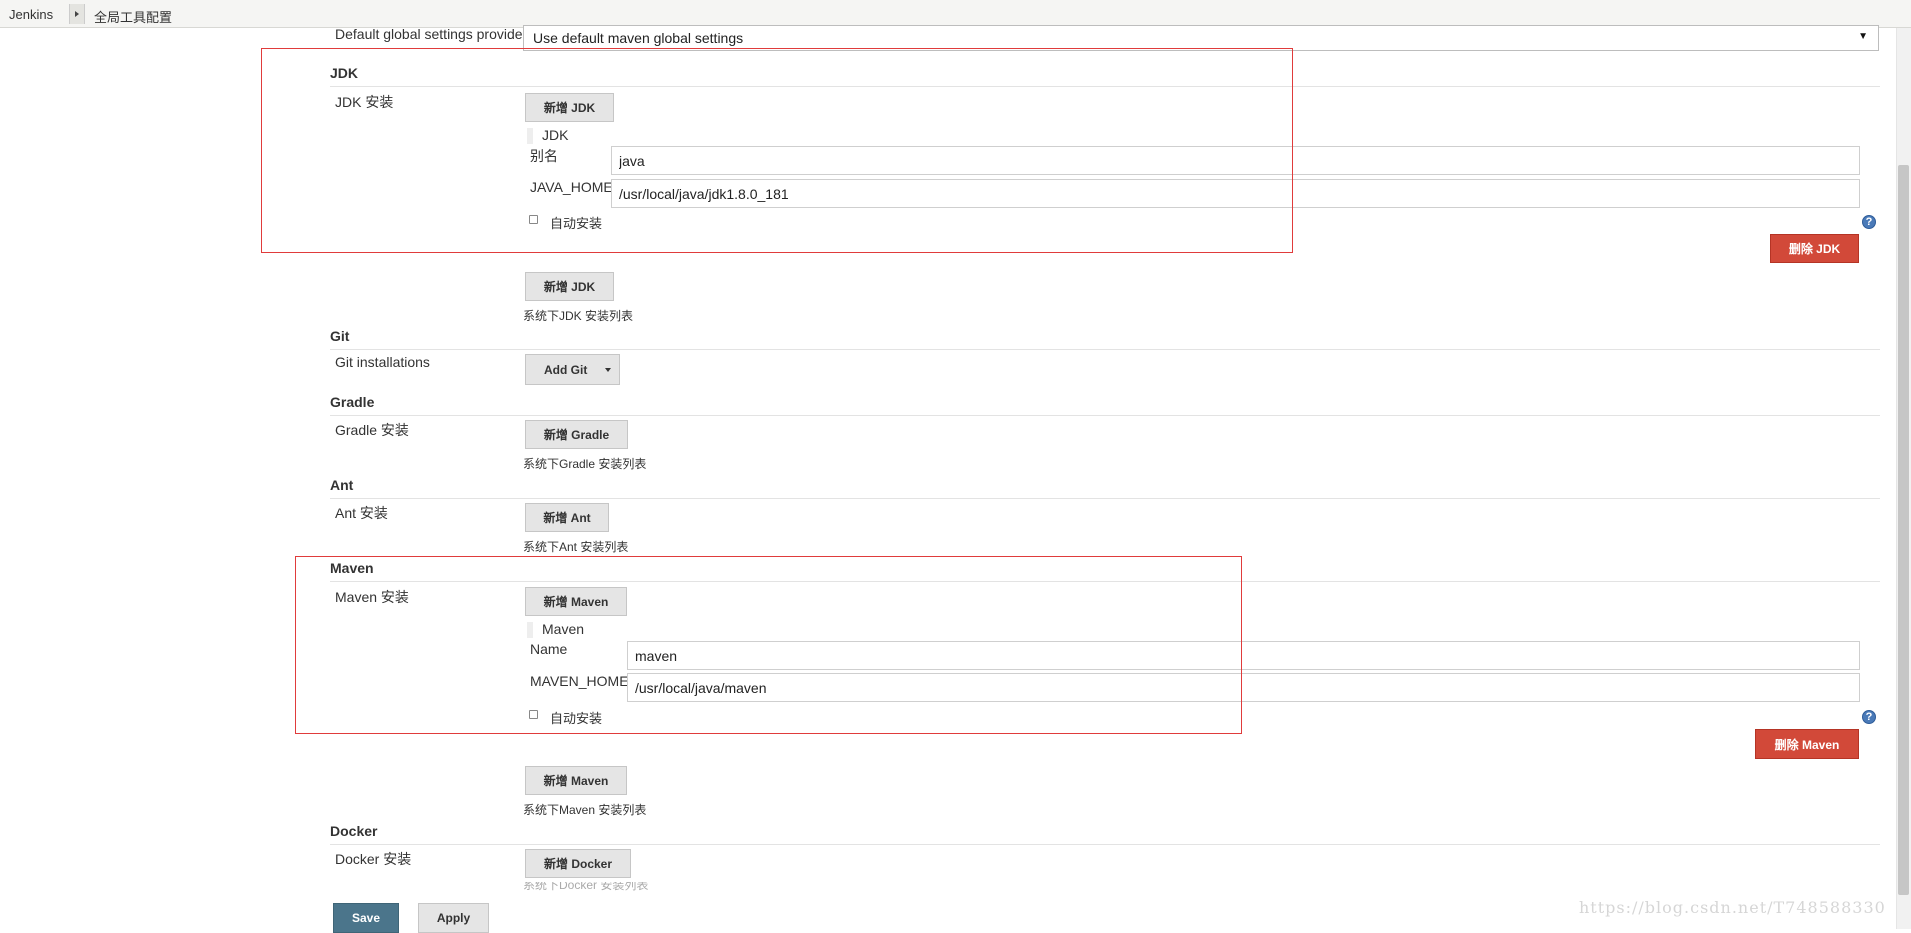 Image resolution: width=1911 pixels, height=933 pixels. Describe the element at coordinates (1863, 36) in the screenshot. I see `chevron-down-icon: ▼` at that location.